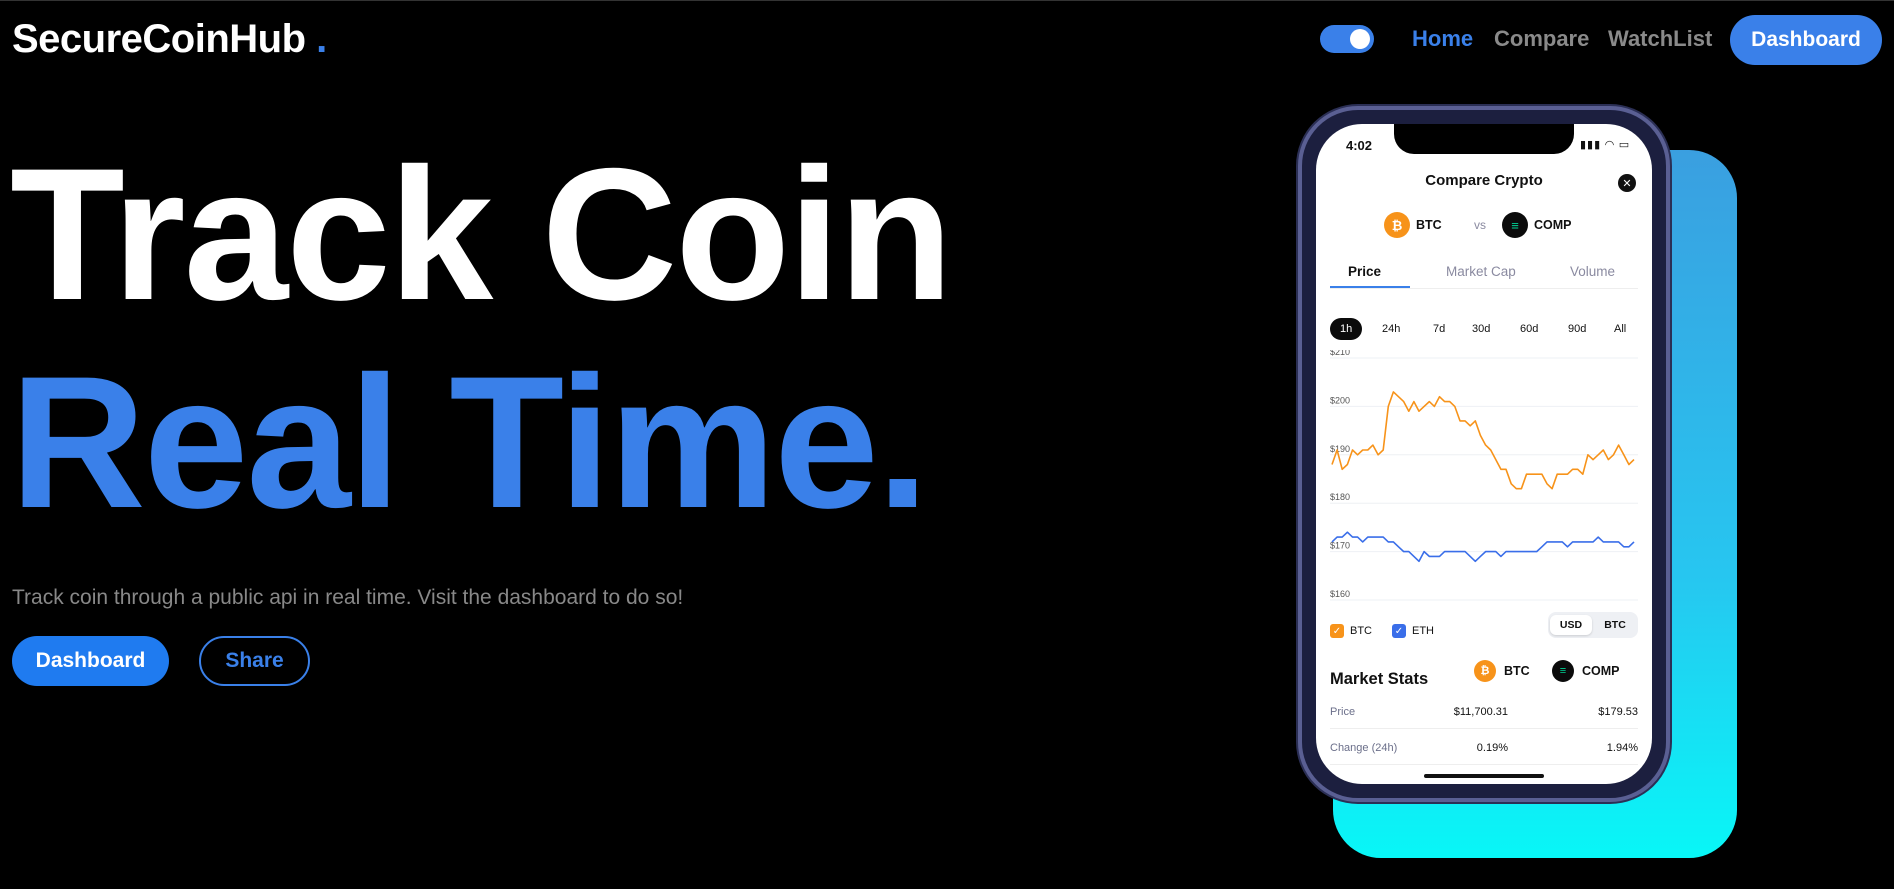 The image size is (1894, 889). I want to click on nav-watchlist-link: WatchList, so click(1660, 39).